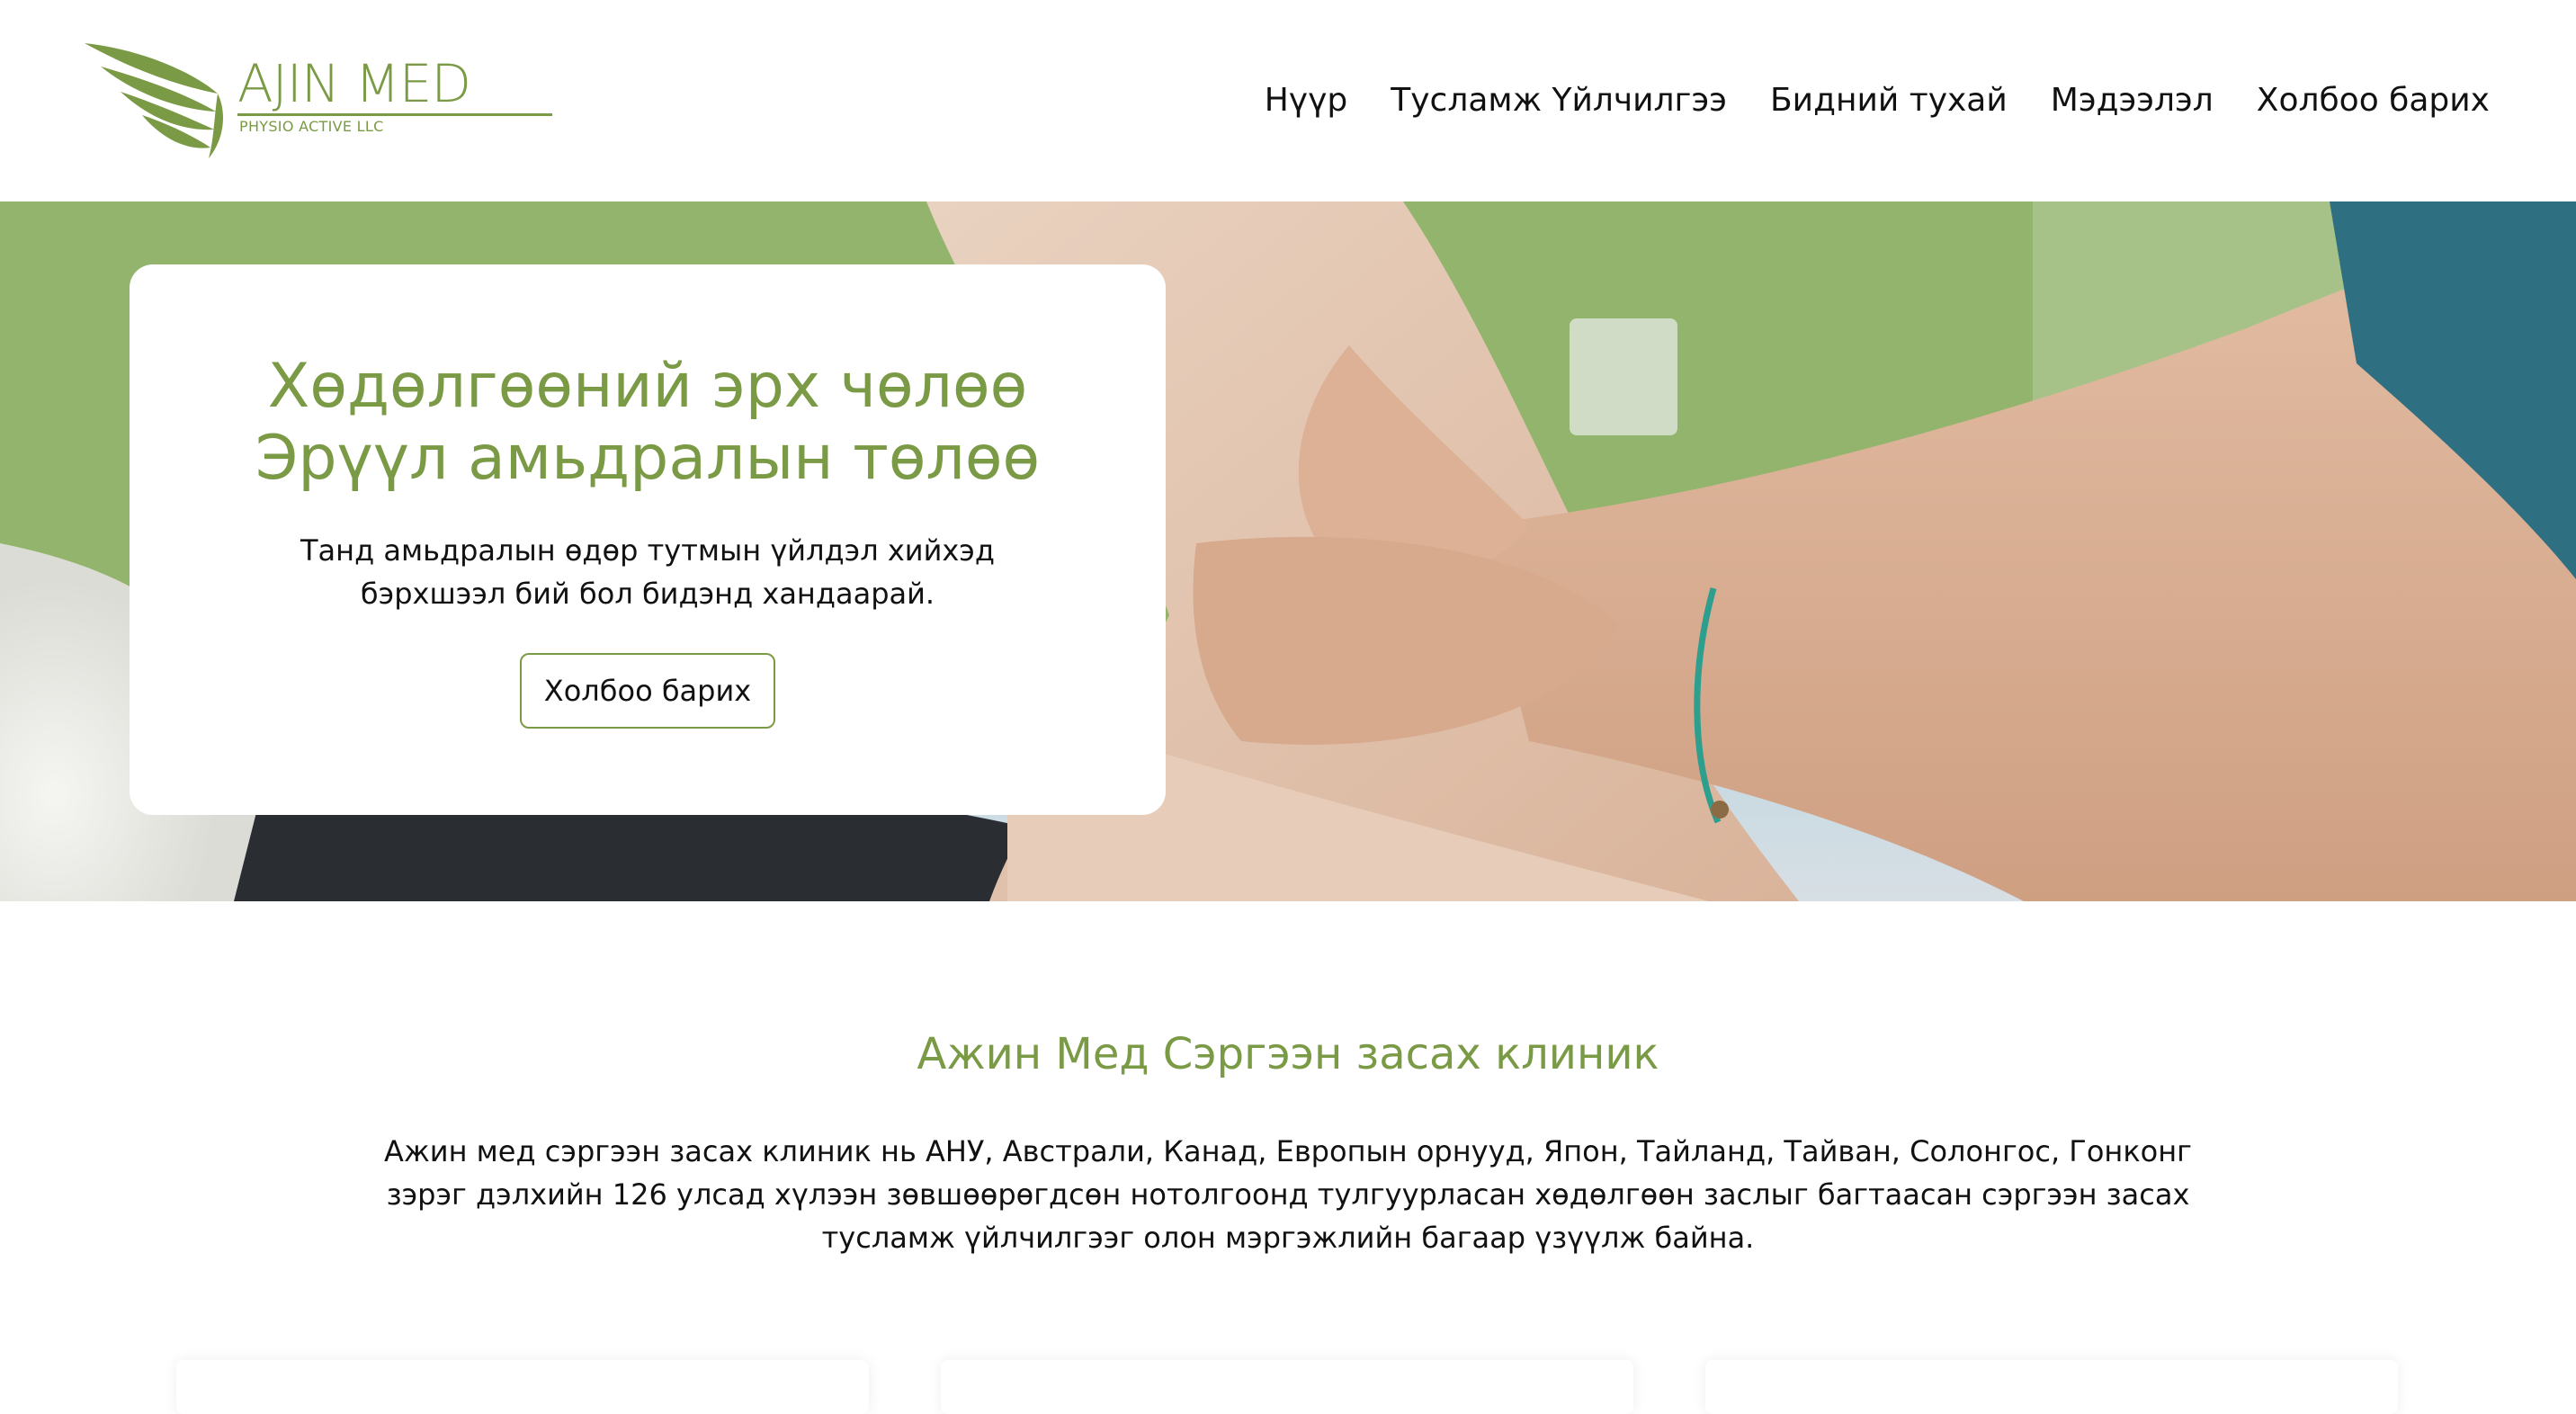  What do you see at coordinates (1559, 100) in the screenshot?
I see `nav-item-services: Тусламж Үйлчилгээ` at bounding box center [1559, 100].